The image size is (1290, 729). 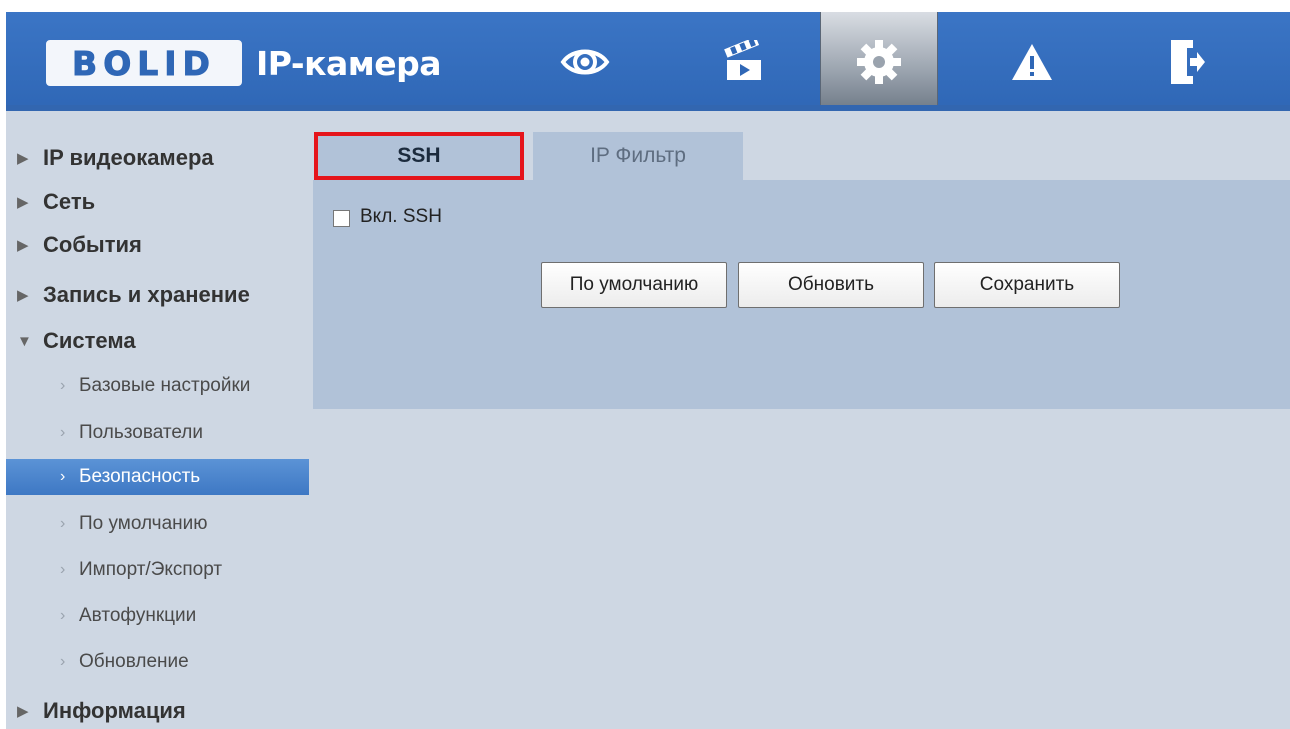 I want to click on sidebar-section-ip-camera: ▶ IP видеокамера, so click(x=115, y=158).